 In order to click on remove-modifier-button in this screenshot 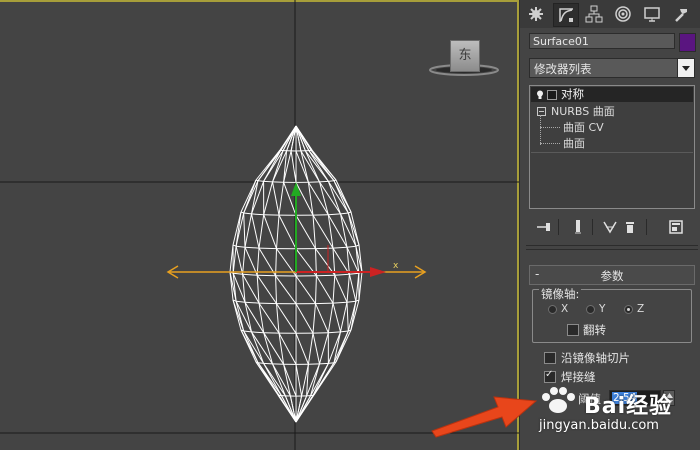, I will do `click(630, 227)`.